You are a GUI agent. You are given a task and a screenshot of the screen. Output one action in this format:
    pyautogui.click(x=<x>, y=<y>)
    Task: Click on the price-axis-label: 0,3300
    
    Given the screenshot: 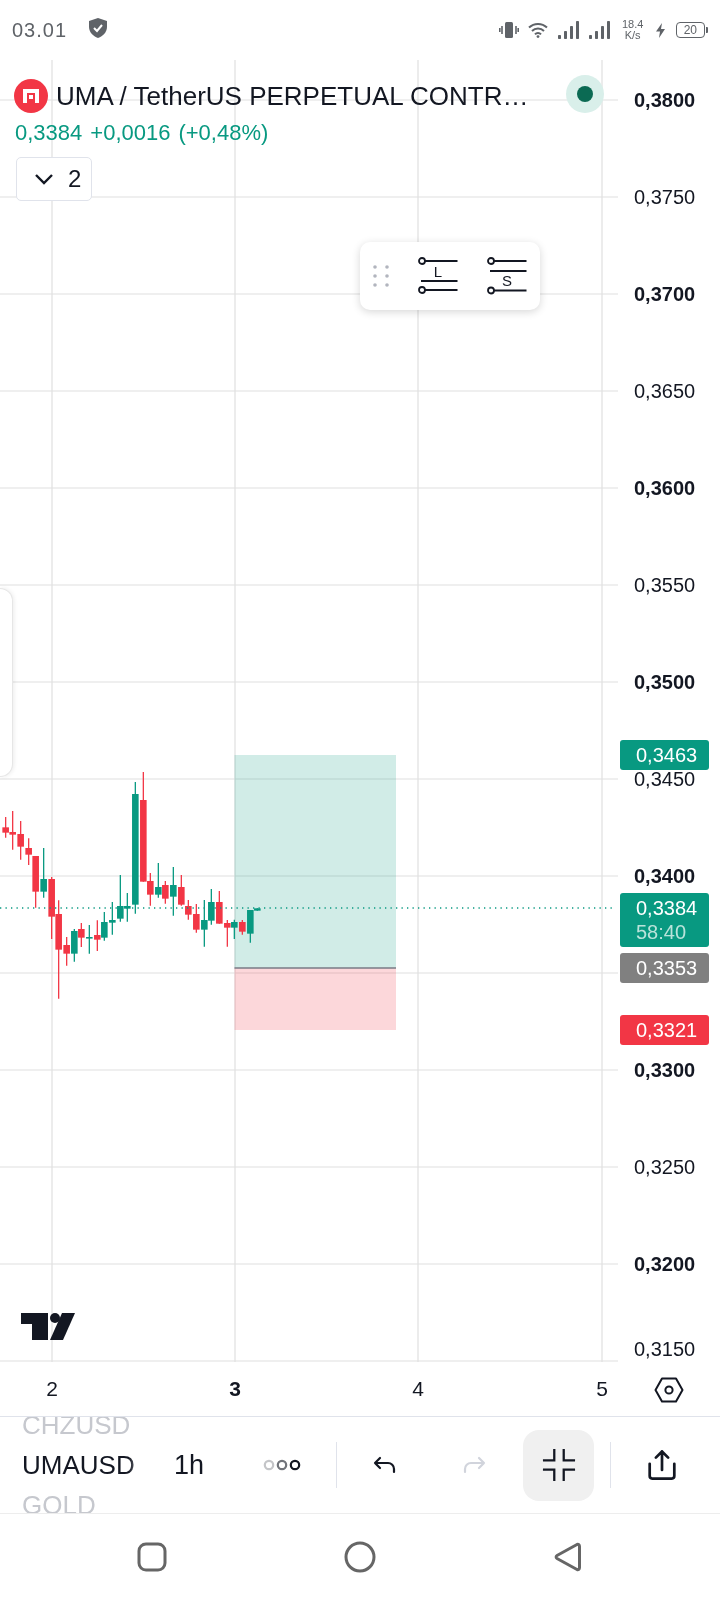 What is the action you would take?
    pyautogui.click(x=665, y=1070)
    